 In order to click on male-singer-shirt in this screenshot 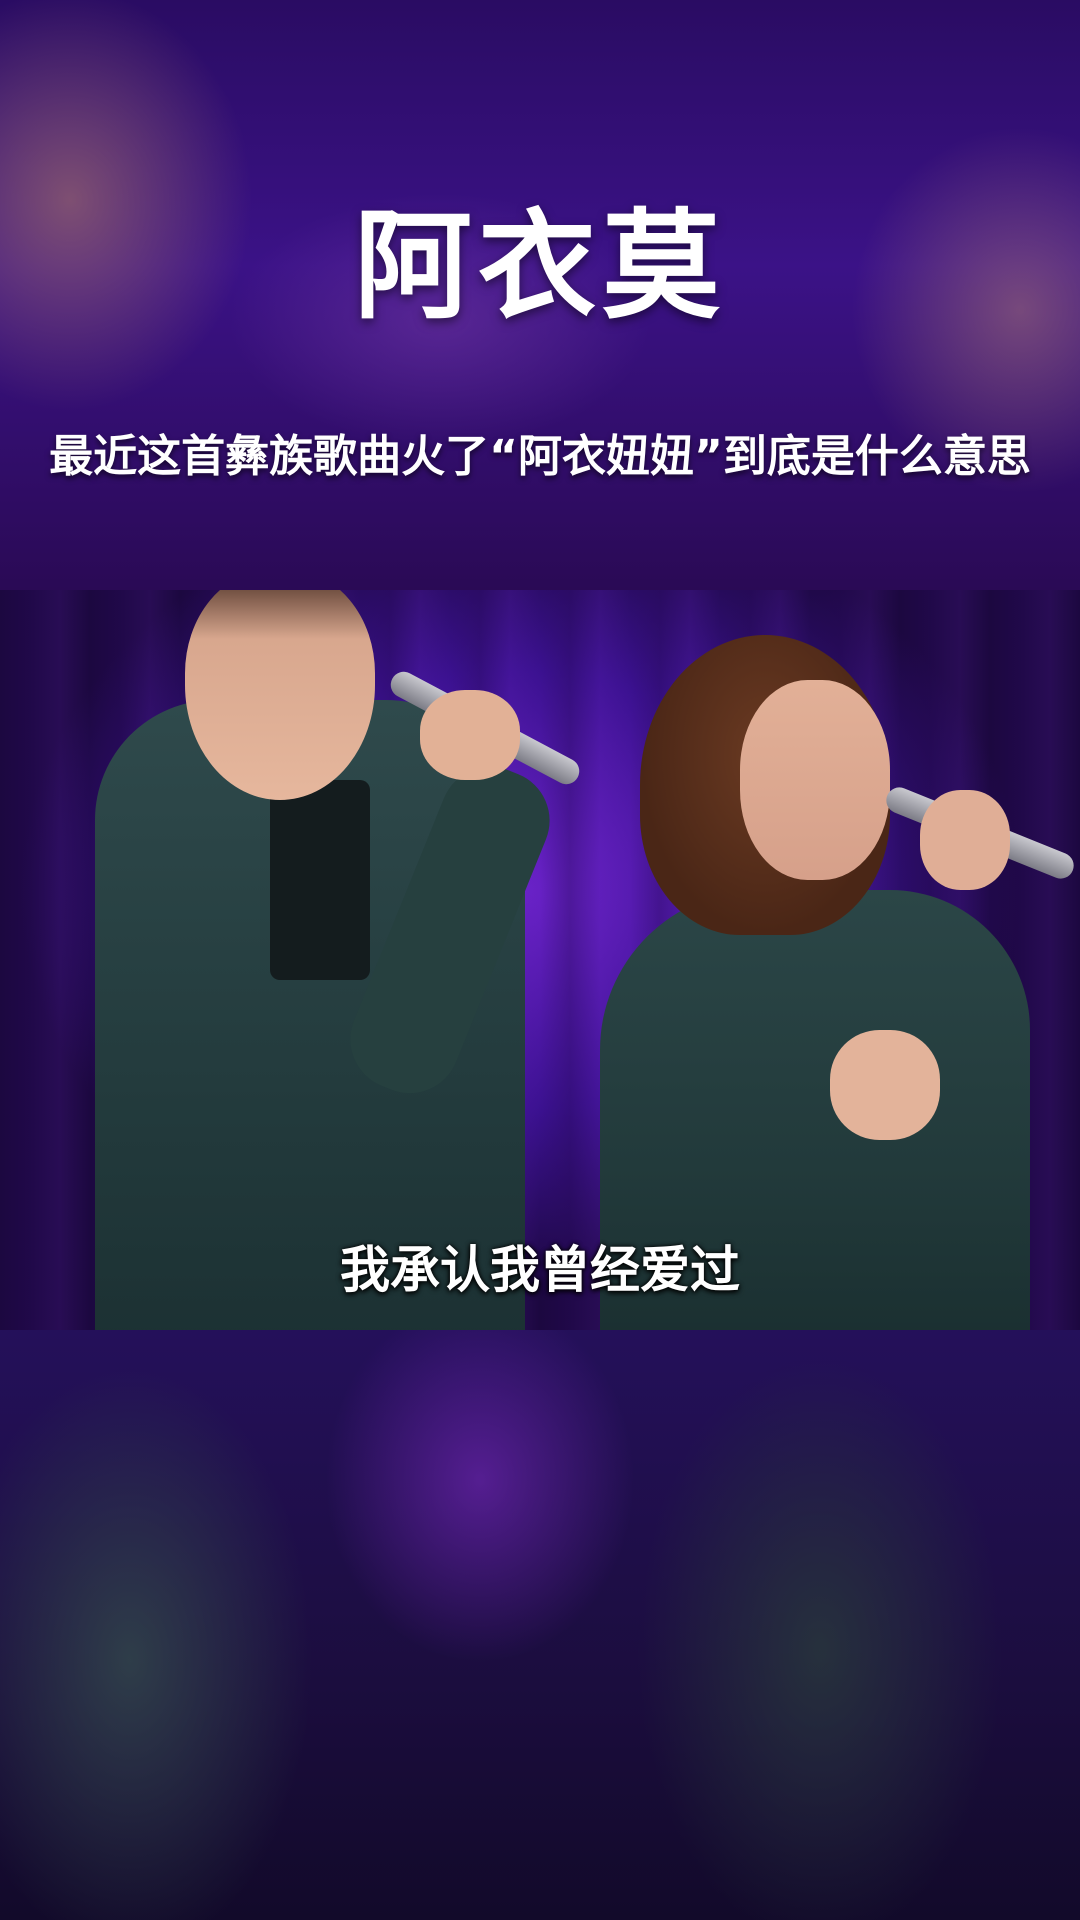, I will do `click(320, 880)`.